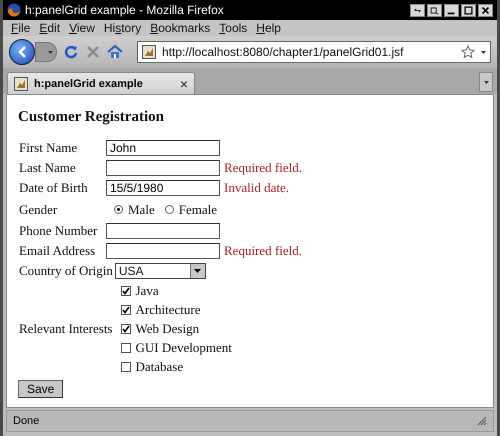  I want to click on resize-grip-icon, so click(482, 421).